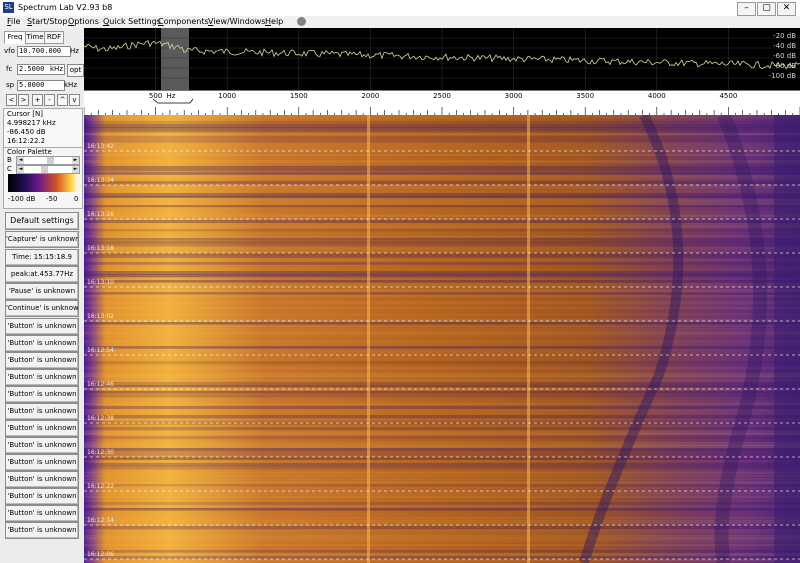  Describe the element at coordinates (42, 308) in the screenshot. I see `sidebar-button: 'Continue' is unknown` at that location.